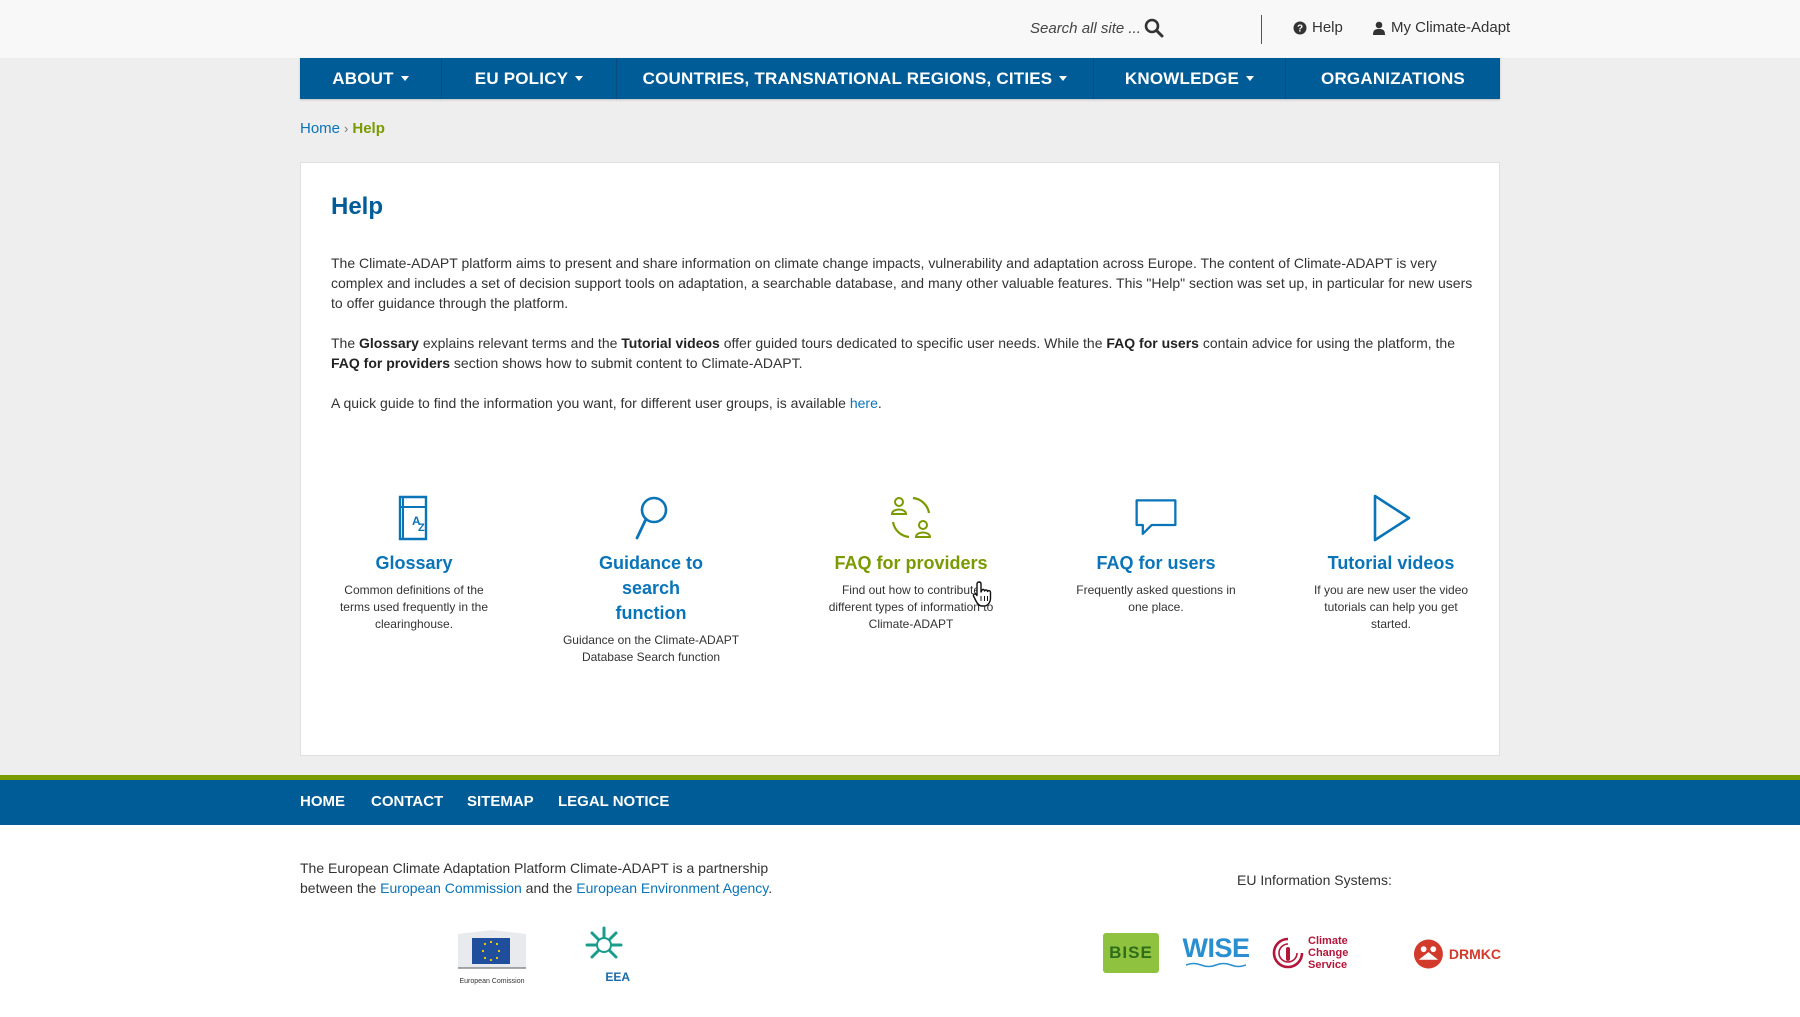  Describe the element at coordinates (1327, 27) in the screenshot. I see `help-label: Help` at that location.